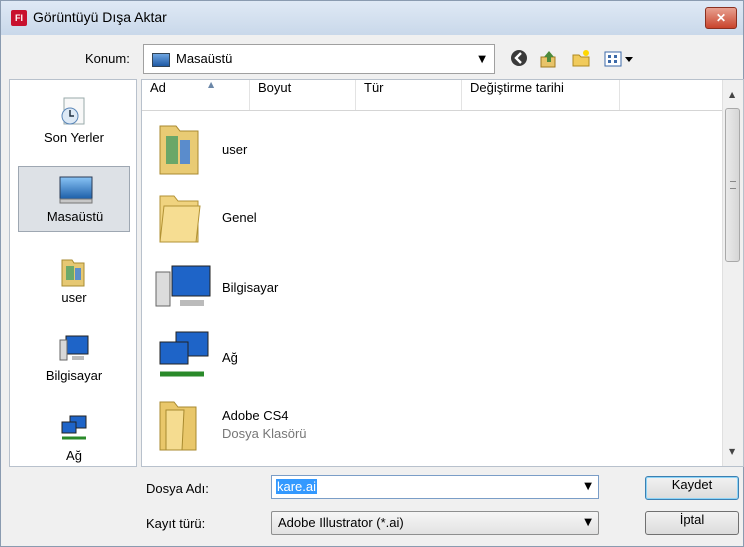 This screenshot has width=744, height=547. Describe the element at coordinates (235, 149) in the screenshot. I see `file-name: user` at that location.